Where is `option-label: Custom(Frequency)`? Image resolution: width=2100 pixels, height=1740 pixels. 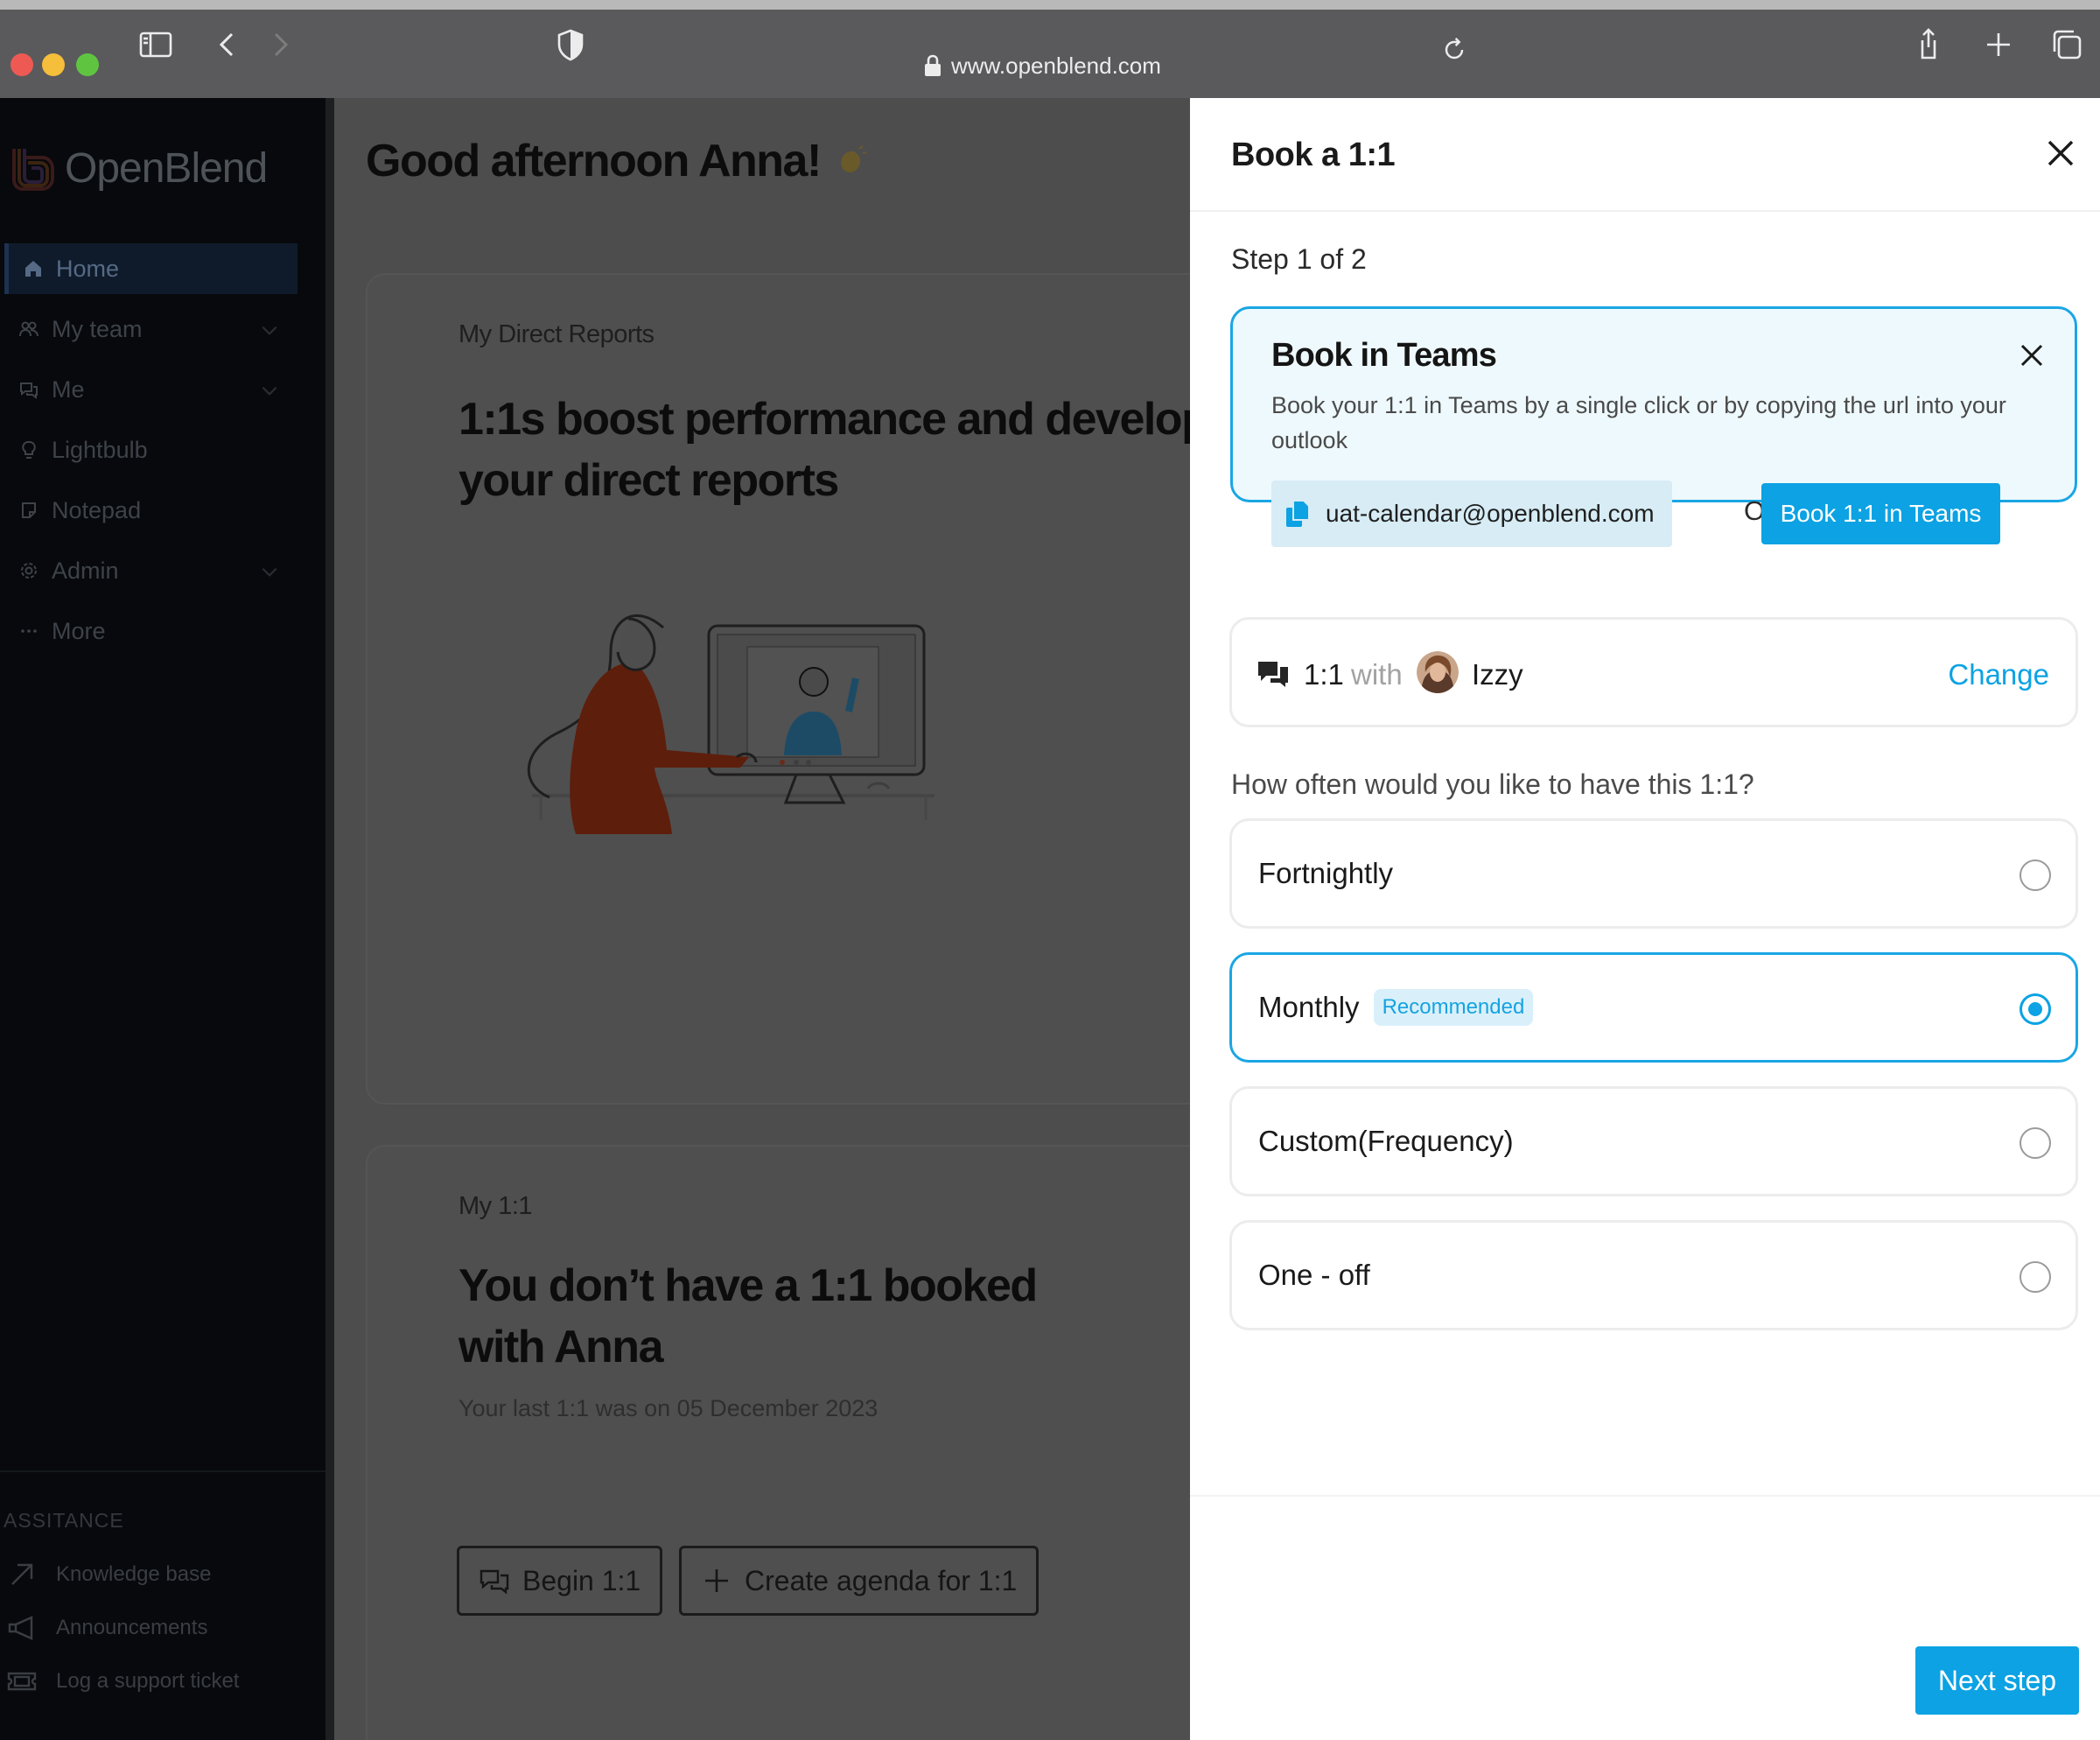 option-label: Custom(Frequency) is located at coordinates (1386, 1141).